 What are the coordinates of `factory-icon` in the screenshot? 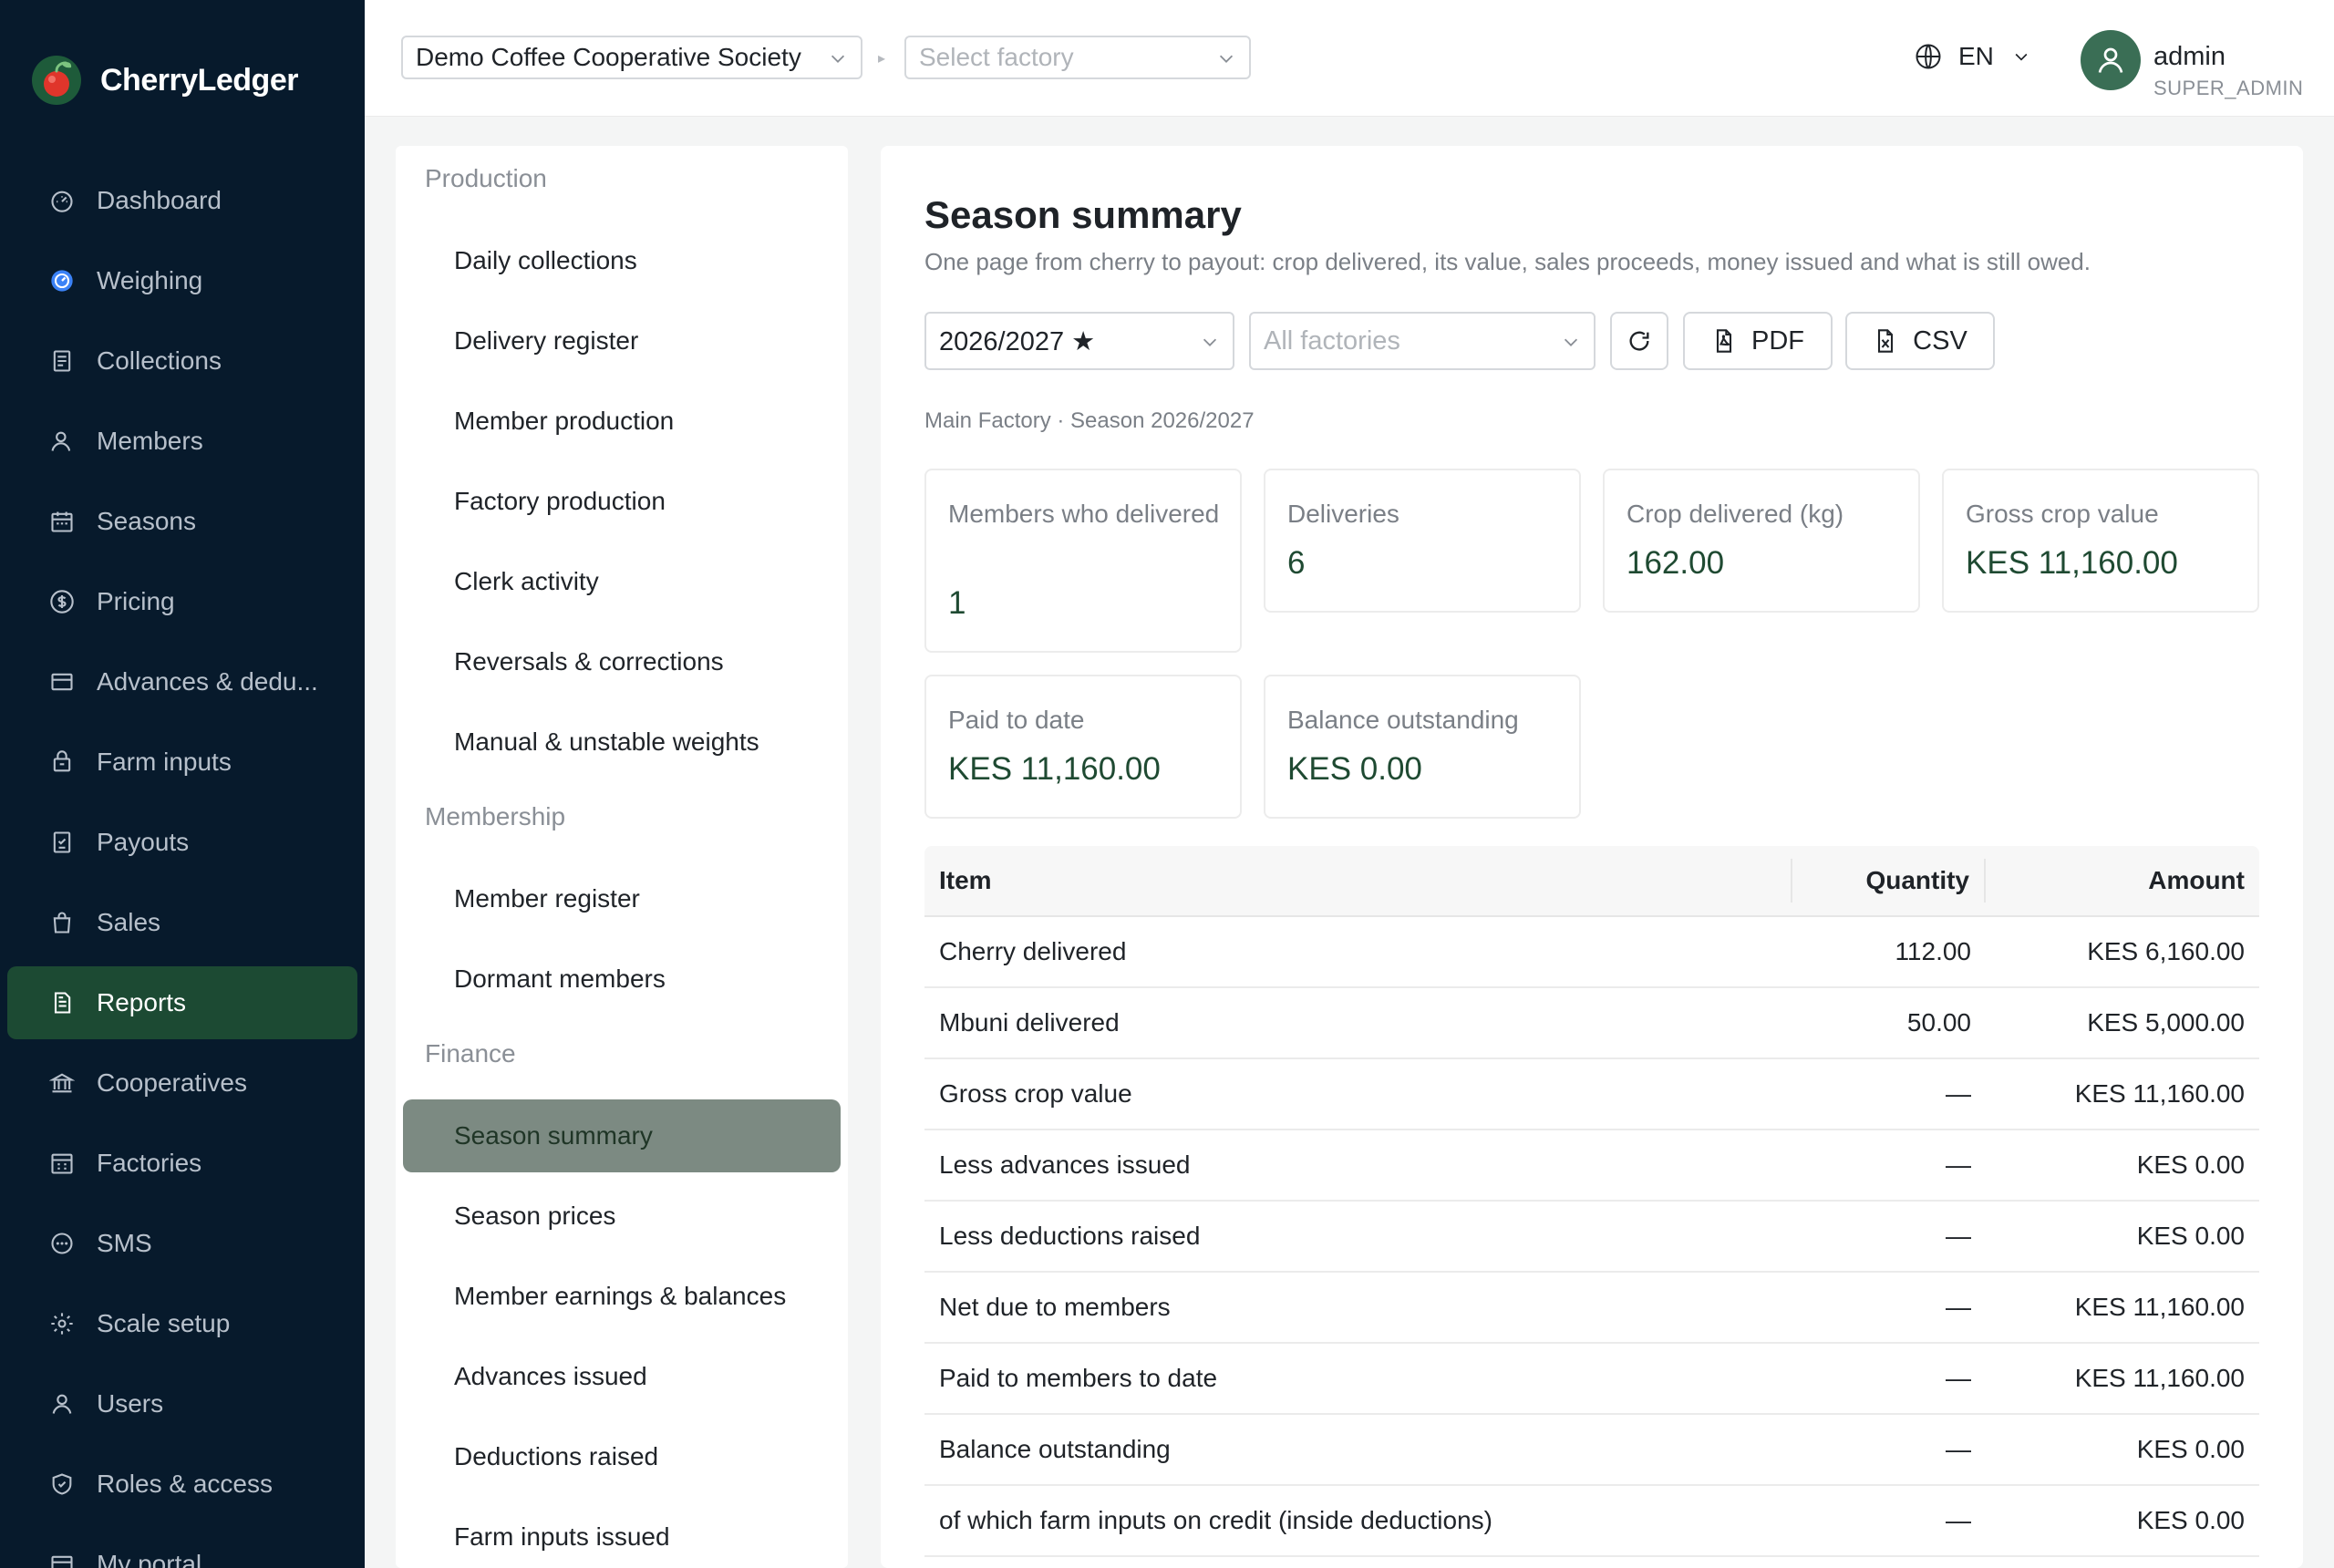 It's located at (62, 1163).